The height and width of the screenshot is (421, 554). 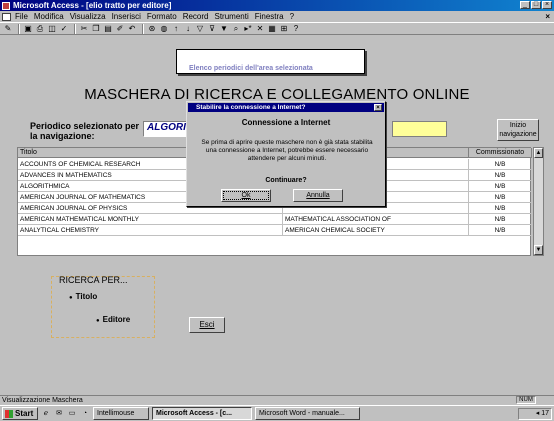 I want to click on inizio-navigazione-button: Inizio navigazione, so click(x=518, y=130).